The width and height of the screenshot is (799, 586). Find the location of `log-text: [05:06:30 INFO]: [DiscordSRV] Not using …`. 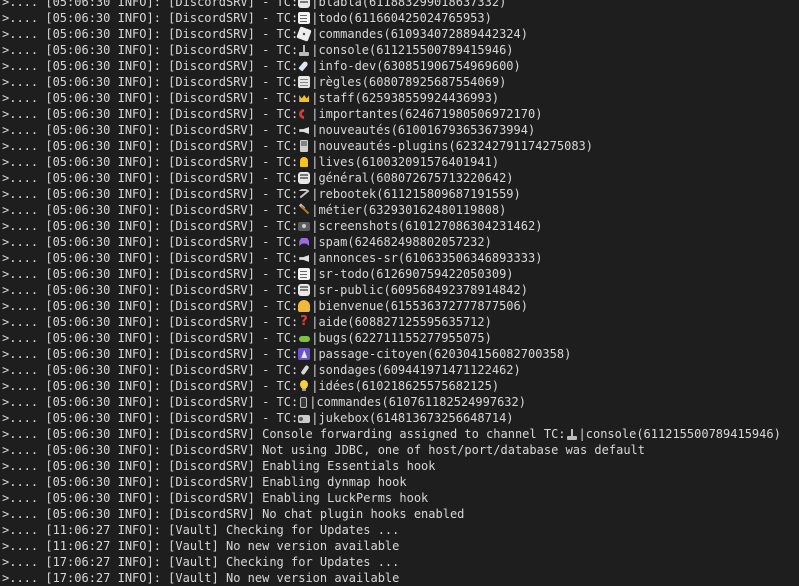

log-text: [05:06:30 INFO]: [DiscordSRV] Not using … is located at coordinates (345, 450).